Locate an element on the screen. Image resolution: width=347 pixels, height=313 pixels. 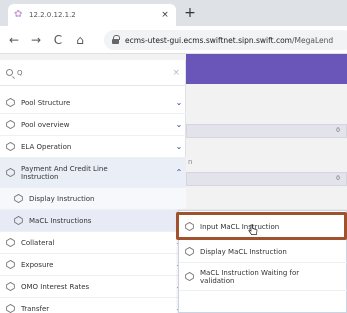
sidebar-item-transfer: Transfer ⌄ is located at coordinates (93, 305).